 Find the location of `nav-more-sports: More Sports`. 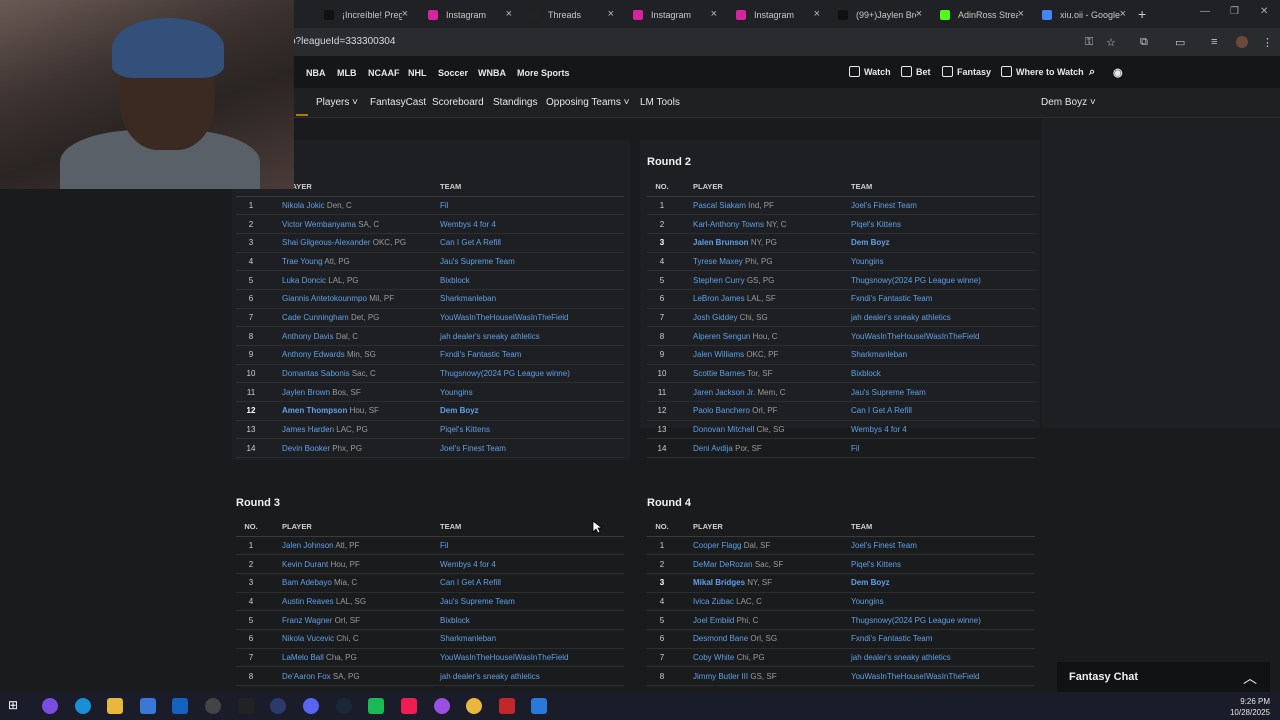

nav-more-sports: More Sports is located at coordinates (543, 73).